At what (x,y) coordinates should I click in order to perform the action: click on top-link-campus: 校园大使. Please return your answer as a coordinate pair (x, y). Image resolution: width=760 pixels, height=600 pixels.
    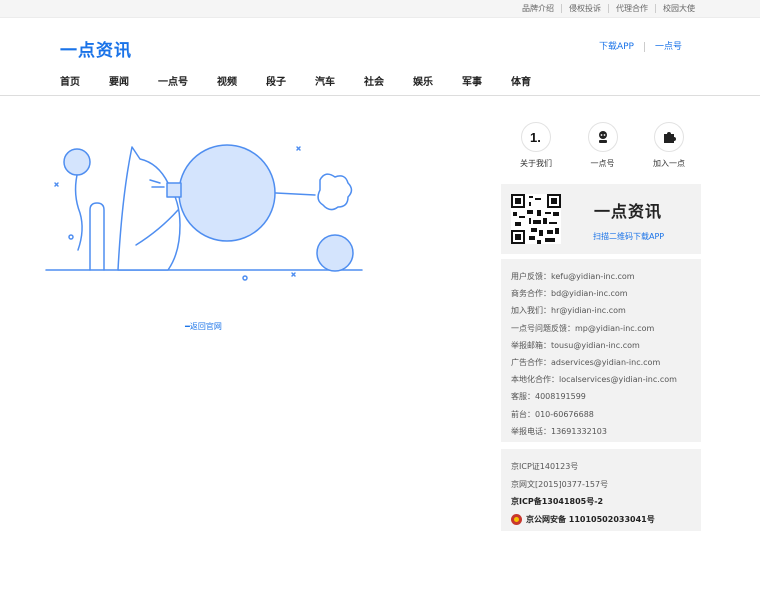
    Looking at the image, I should click on (678, 8).